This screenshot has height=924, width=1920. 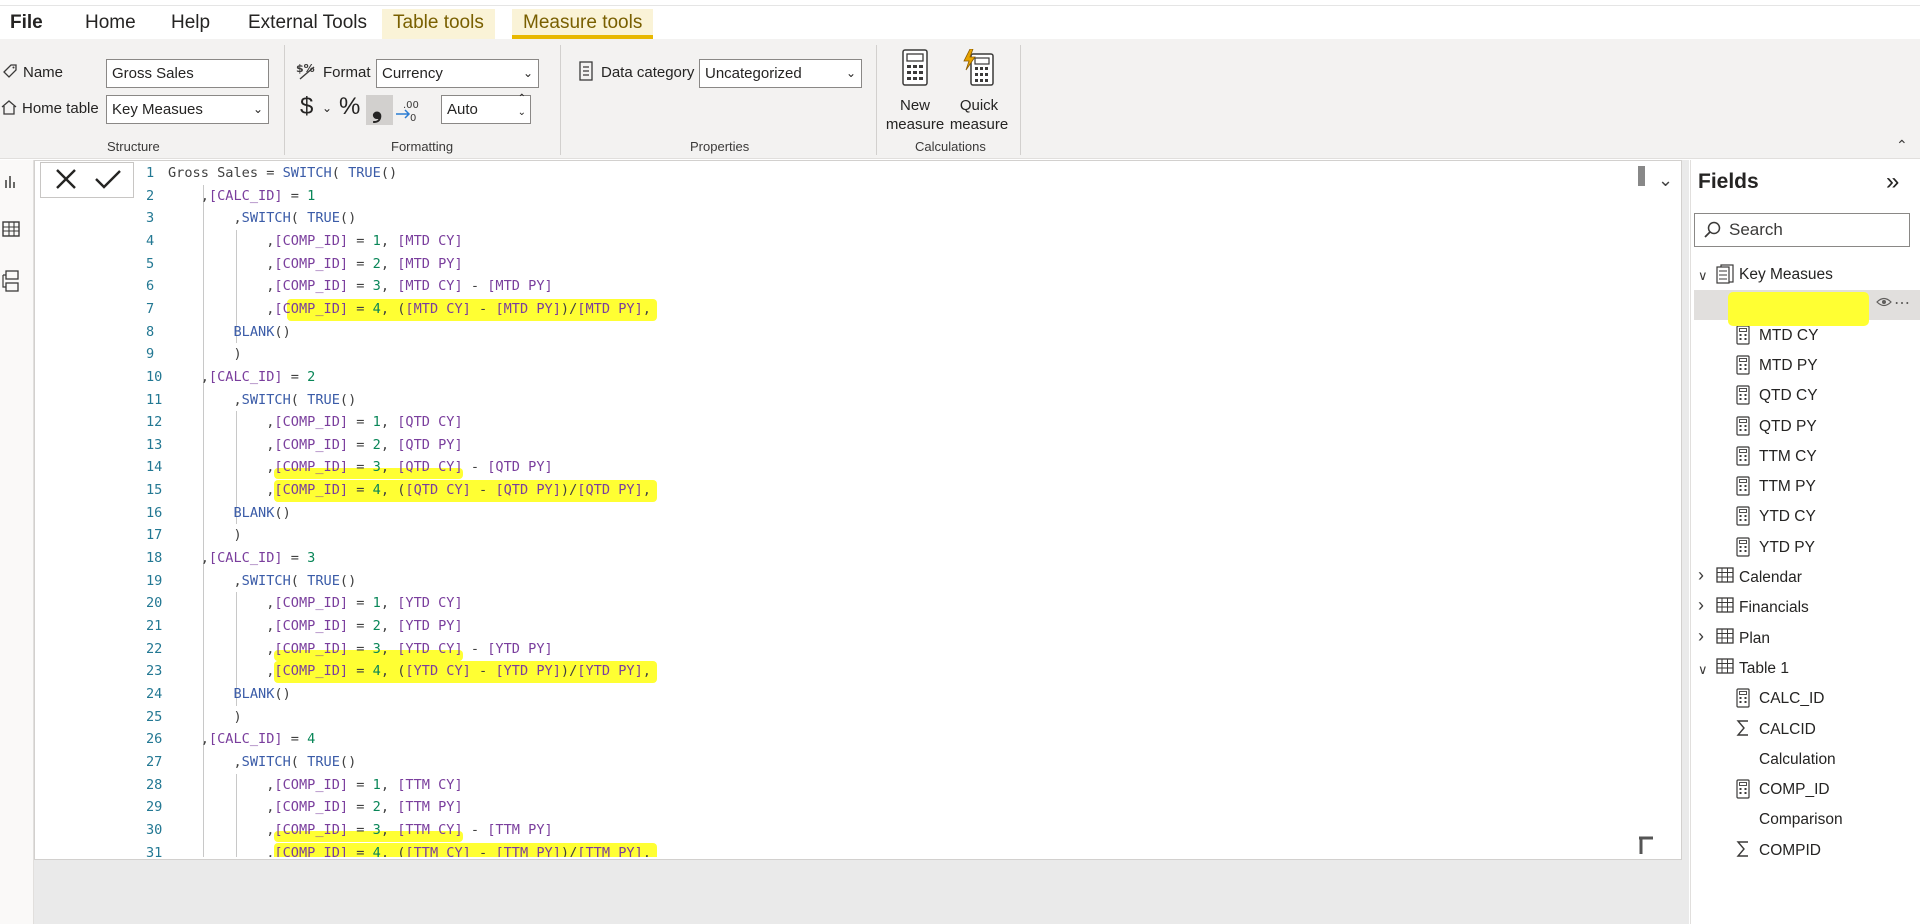 What do you see at coordinates (43, 72) in the screenshot?
I see `name-label: Name` at bounding box center [43, 72].